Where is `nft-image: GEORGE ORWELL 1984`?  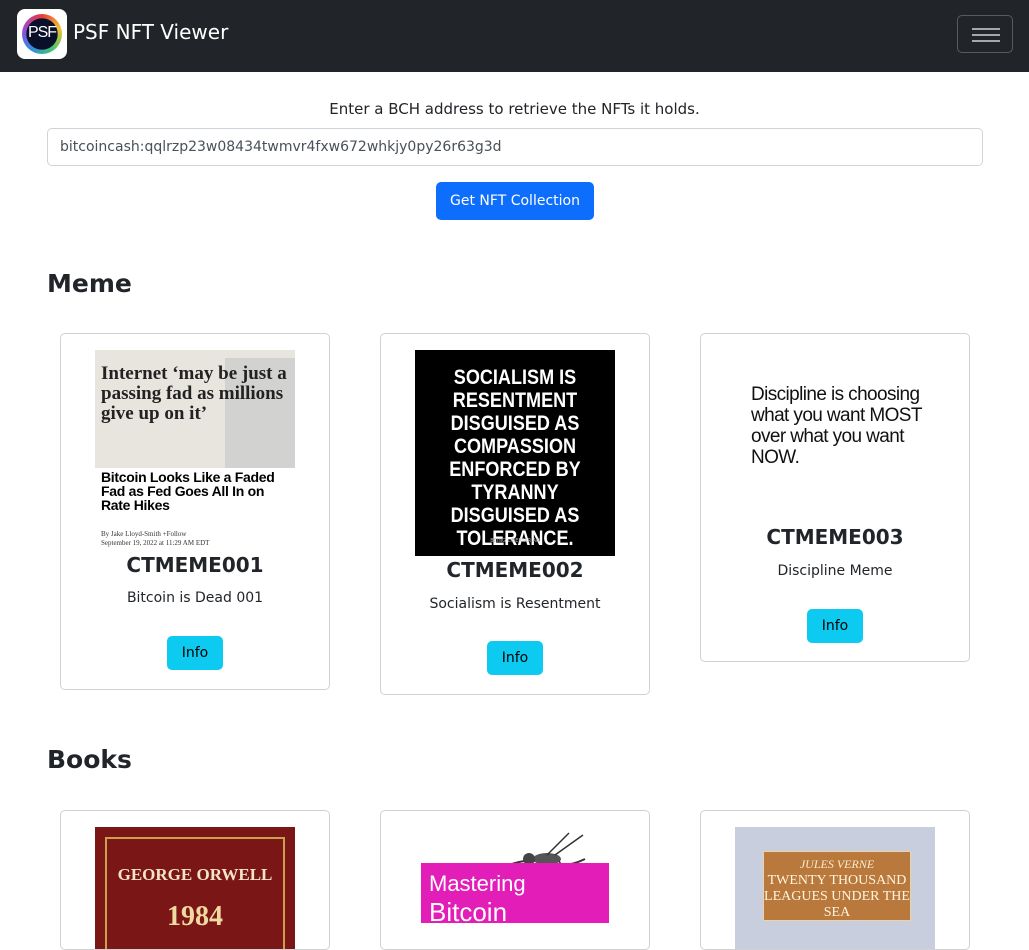
nft-image: GEORGE ORWELL 1984 is located at coordinates (195, 888).